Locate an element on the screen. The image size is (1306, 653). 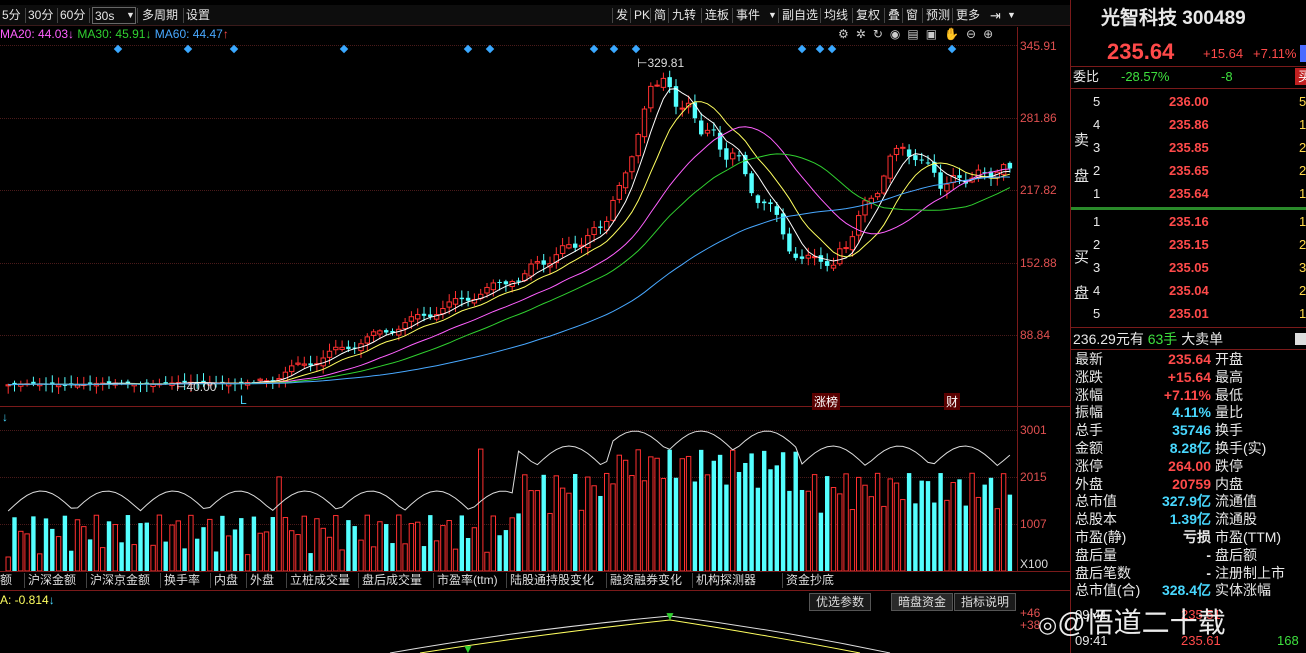
sell-price: 236.00 is located at coordinates (1189, 101).